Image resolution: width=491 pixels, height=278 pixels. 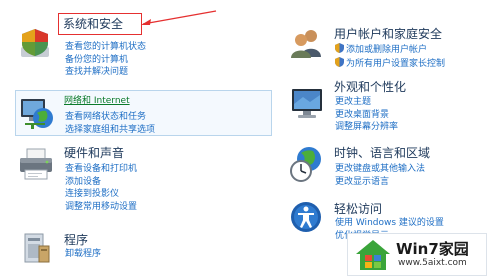 What do you see at coordinates (307, 103) in the screenshot?
I see `appearance-monitor-icon` at bounding box center [307, 103].